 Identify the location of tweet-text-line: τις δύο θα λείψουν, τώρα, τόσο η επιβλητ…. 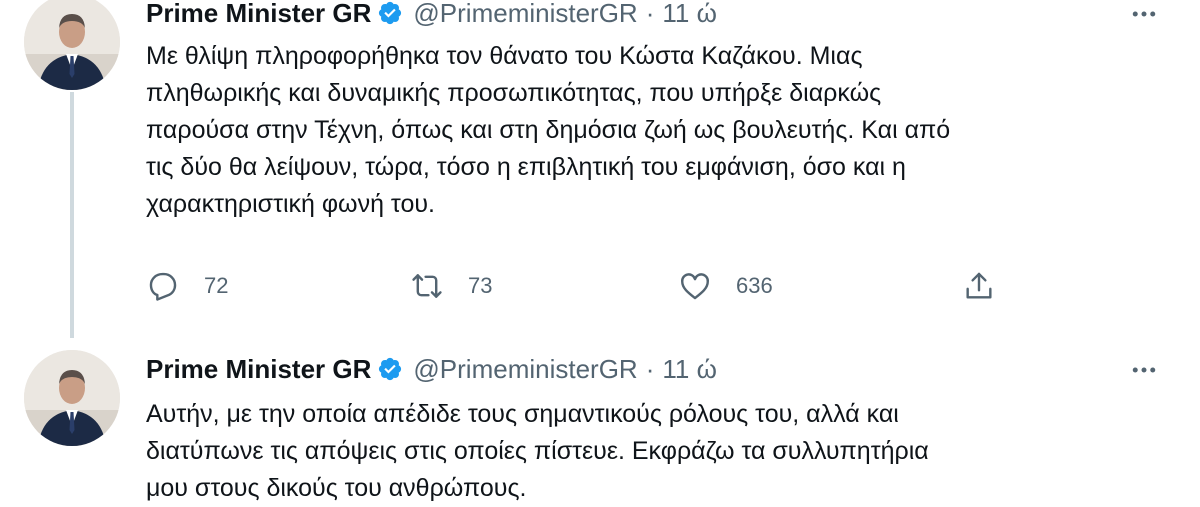
(526, 167).